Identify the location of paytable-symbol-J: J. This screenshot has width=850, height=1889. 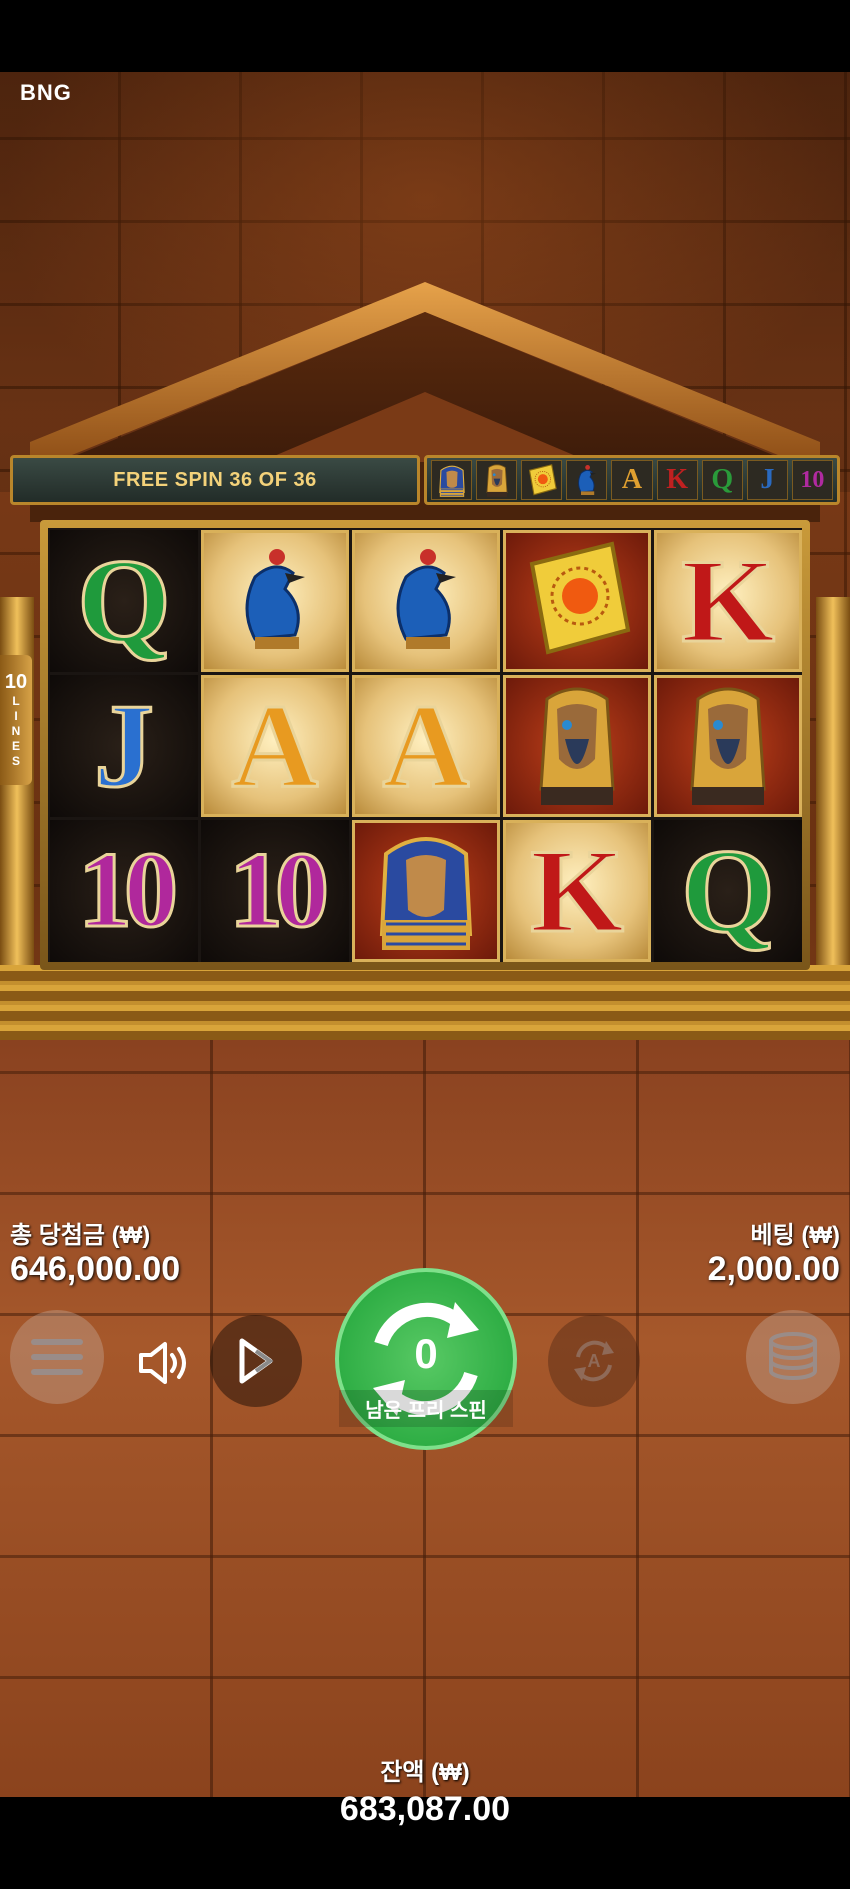
(767, 480).